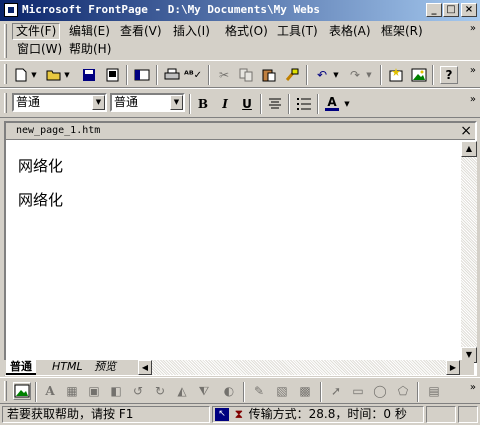 The height and width of the screenshot is (425, 480). I want to click on redo-dropdown-icon: ▼, so click(369, 75).